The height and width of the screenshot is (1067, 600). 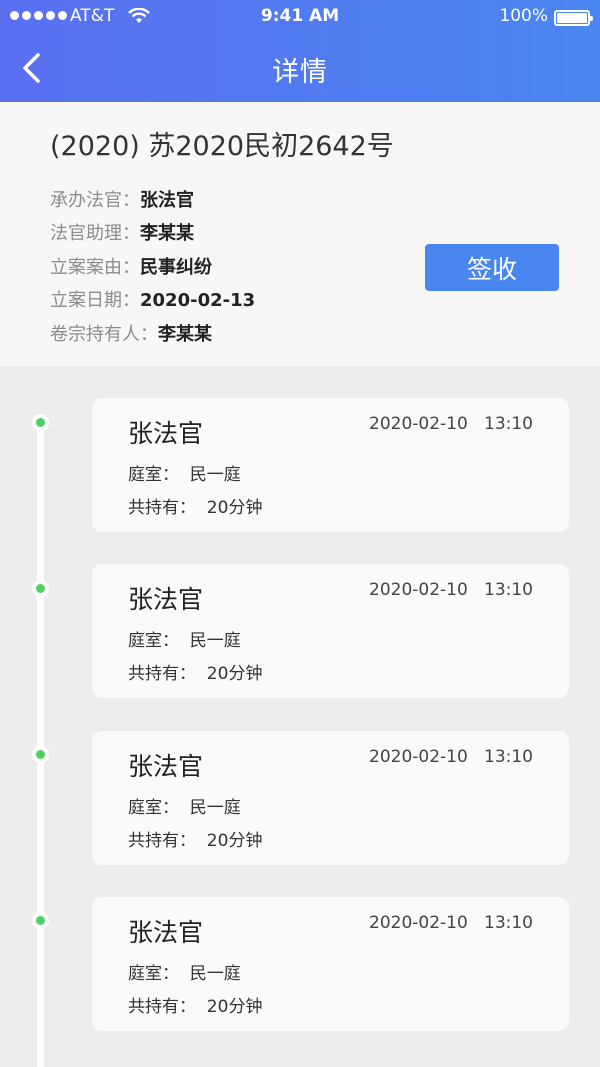 What do you see at coordinates (523, 16) in the screenshot?
I see `battery-percent: 100%` at bounding box center [523, 16].